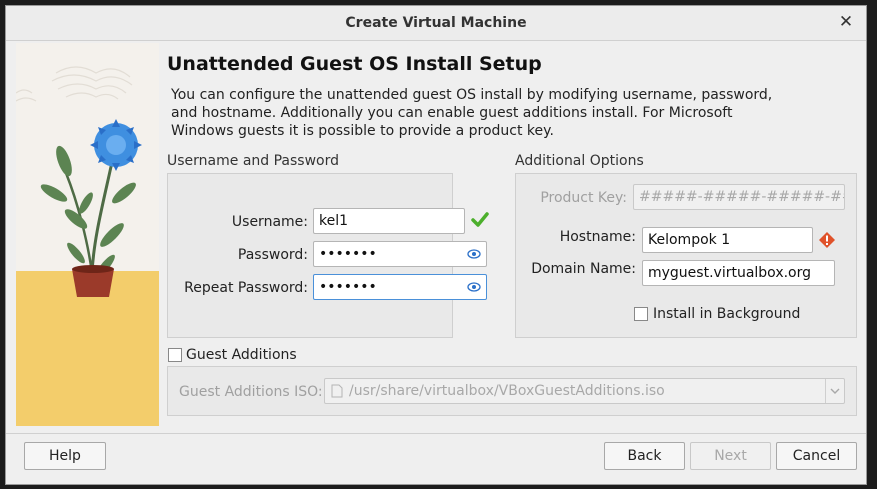  Describe the element at coordinates (641, 314) in the screenshot. I see `install-background-checkbox` at that location.